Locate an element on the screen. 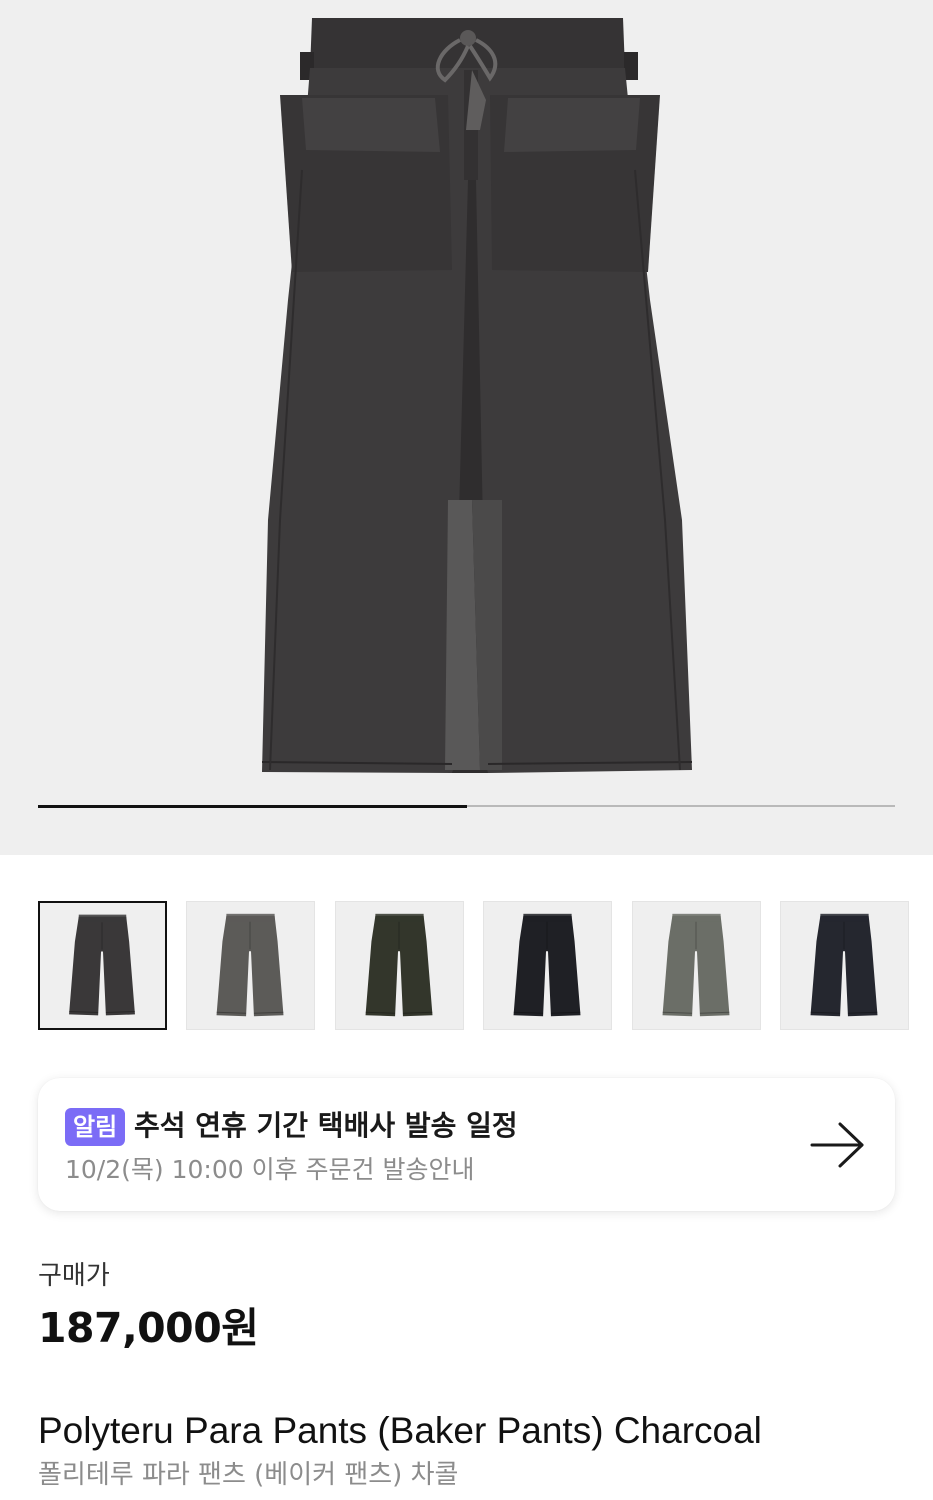  notice-title: 추석 연휴 기간 택배사 발송 일정 is located at coordinates (326, 1125).